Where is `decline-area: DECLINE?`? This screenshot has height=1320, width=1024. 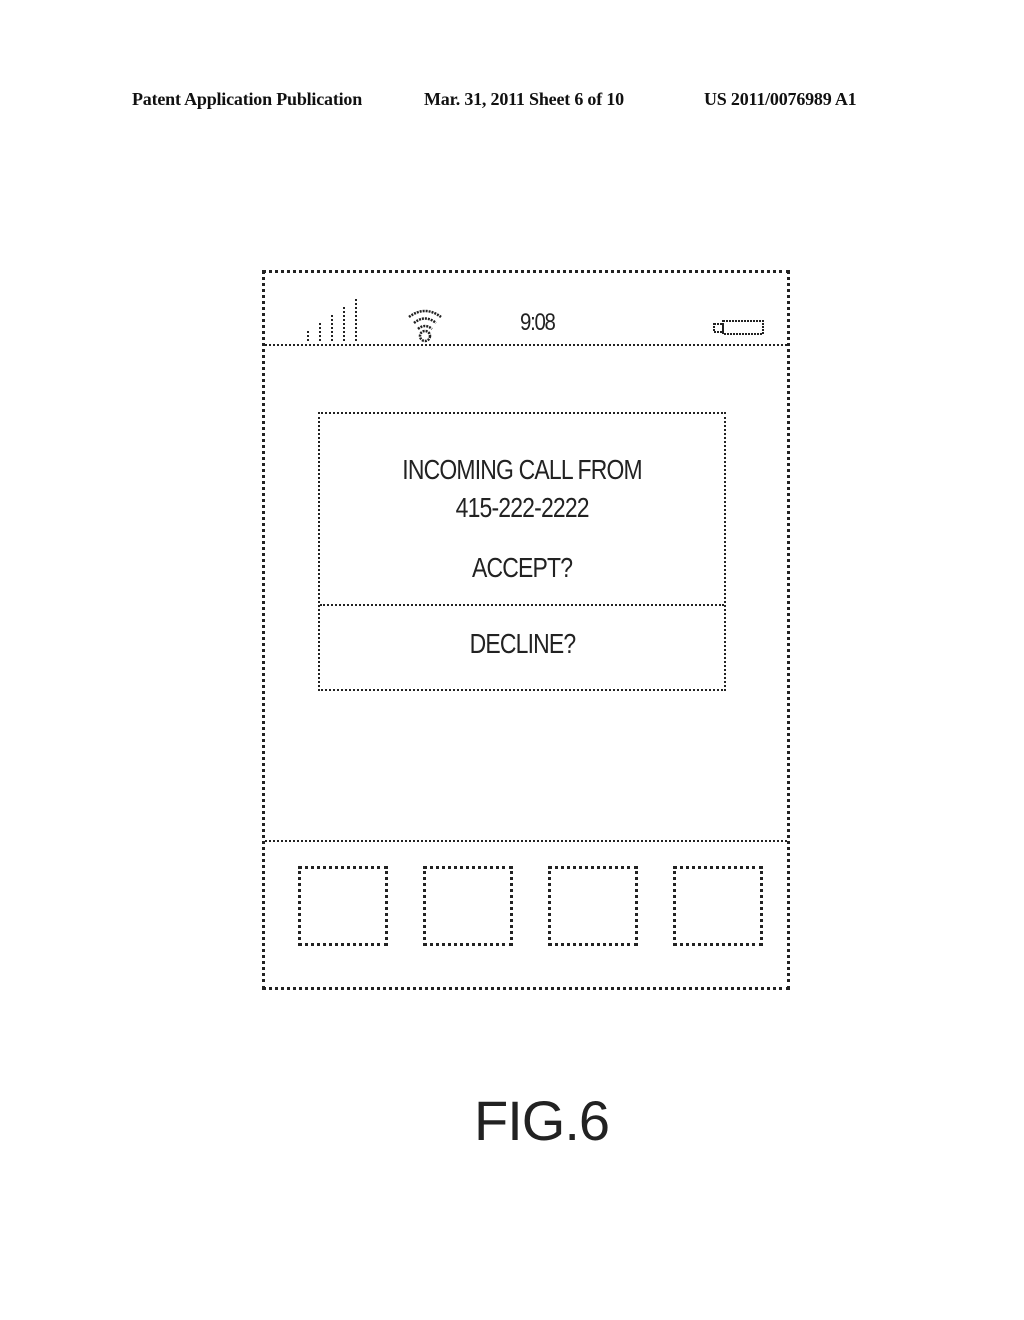
decline-area: DECLINE? is located at coordinates (522, 647).